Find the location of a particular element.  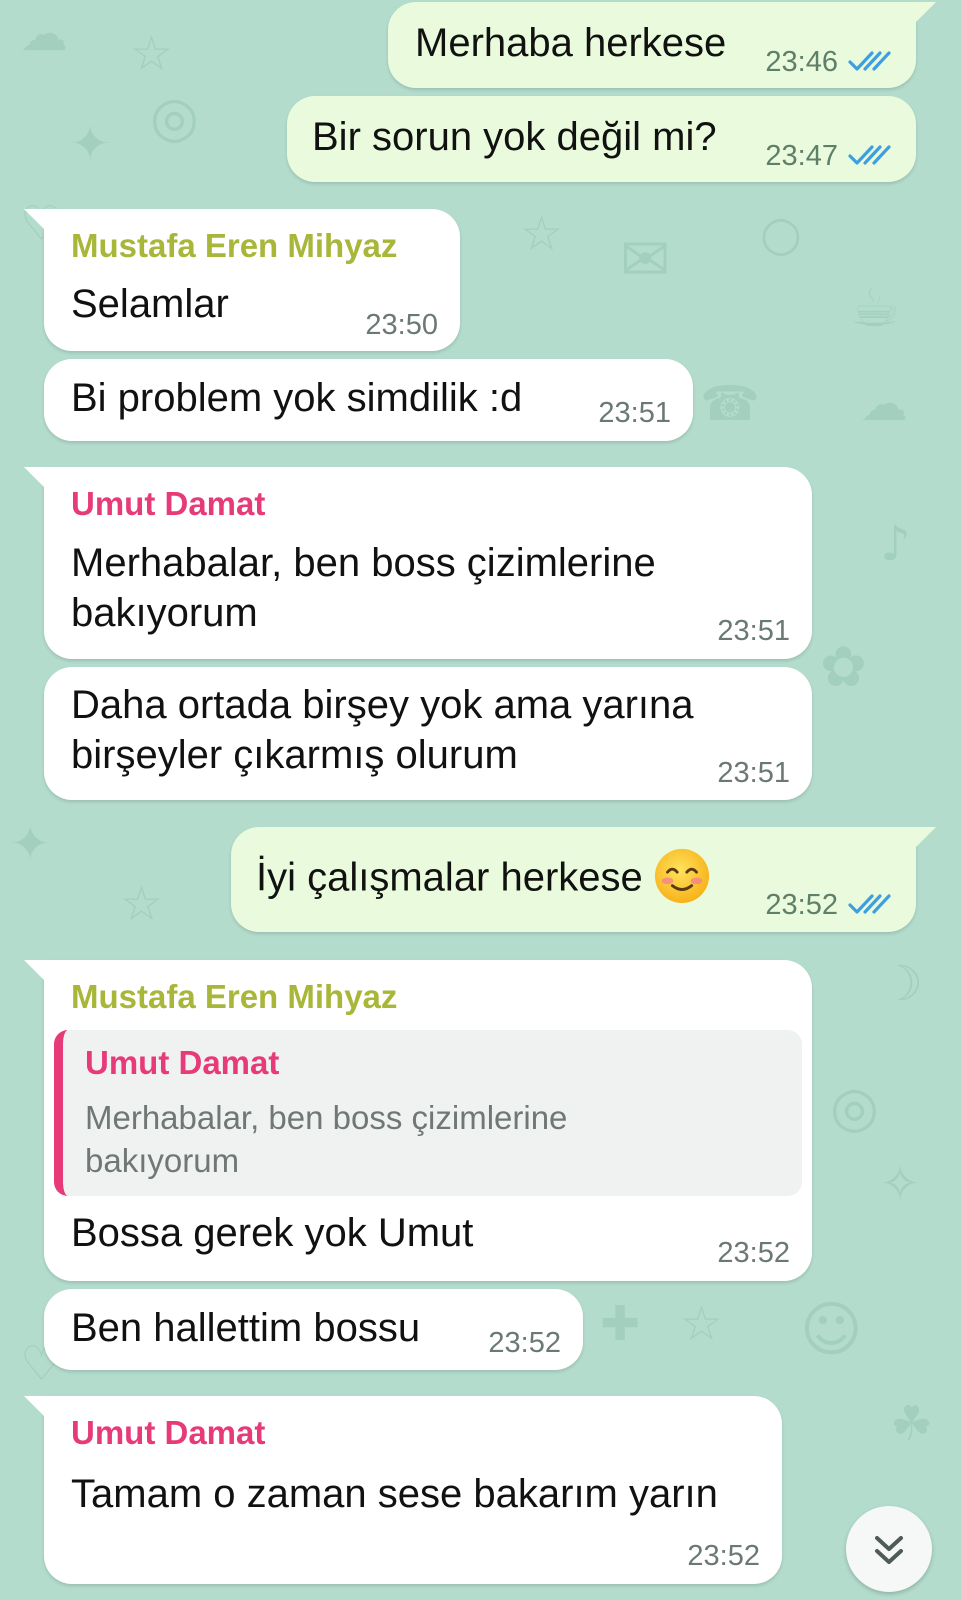

message-text: Bir sorun yok değil mi? is located at coordinates (514, 137).